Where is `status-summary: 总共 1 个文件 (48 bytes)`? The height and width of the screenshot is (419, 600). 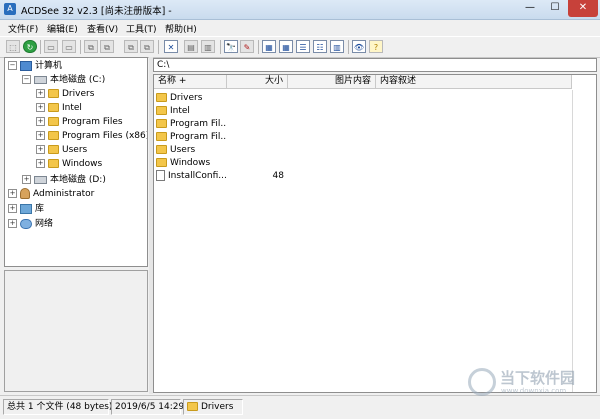 status-summary: 总共 1 个文件 (48 bytes) is located at coordinates (57, 407).